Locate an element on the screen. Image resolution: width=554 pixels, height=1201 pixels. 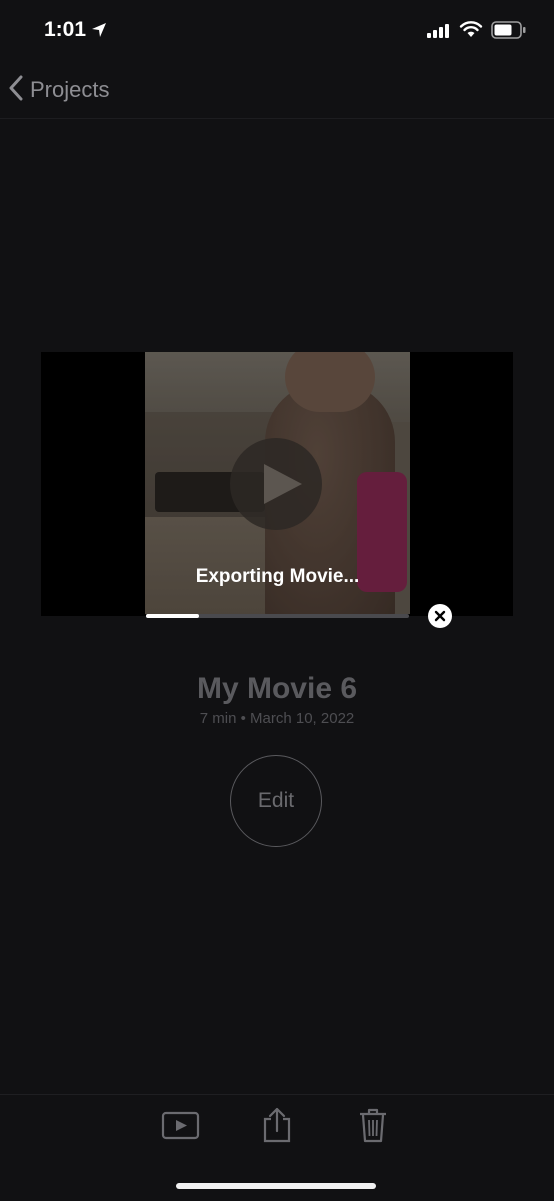
project-meta: 7 min • March 10, 2022 is located at coordinates (277, 718).